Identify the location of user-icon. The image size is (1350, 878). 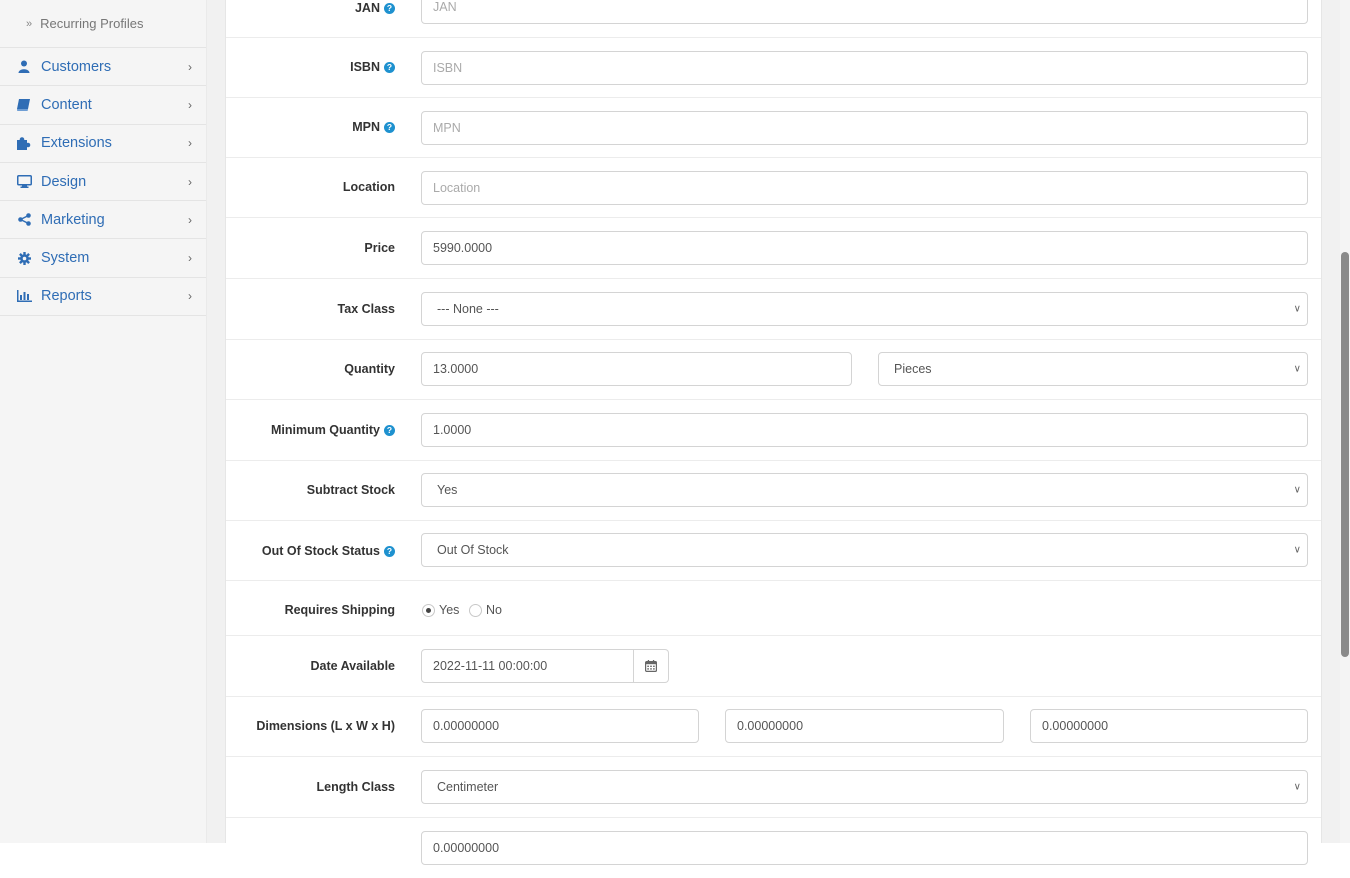
(24, 67).